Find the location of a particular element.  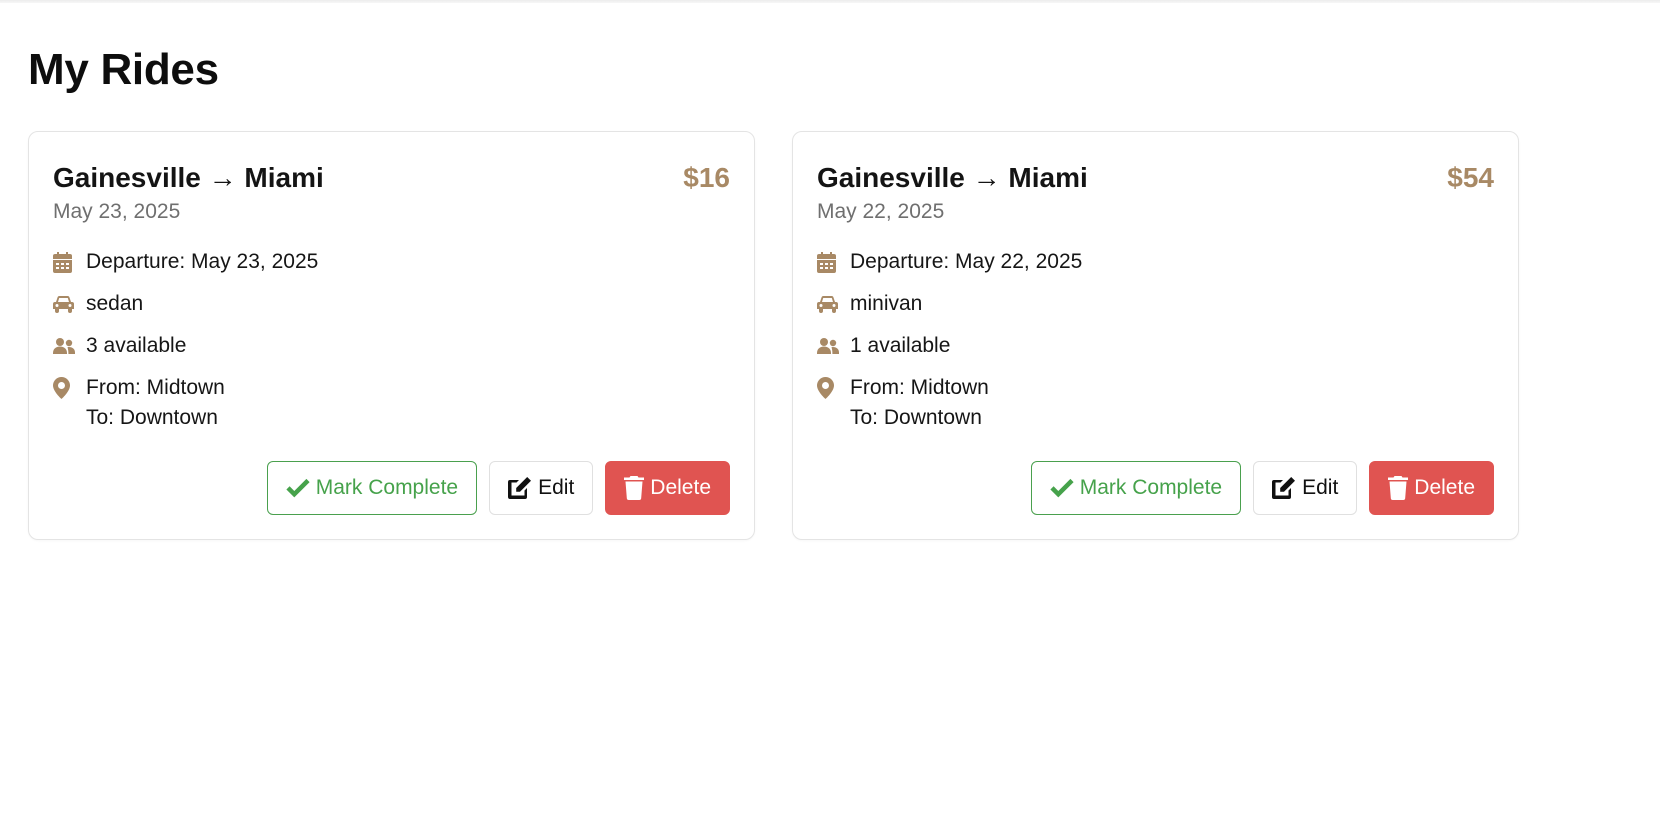

departure-row: Departure: May 23, 2025 is located at coordinates (391, 262).